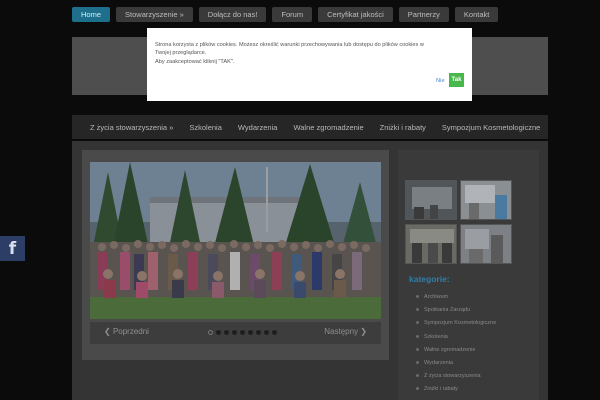 This screenshot has width=600, height=400. Describe the element at coordinates (403, 127) in the screenshot. I see `main-nav-discounts: Zniżki i rabaty` at that location.